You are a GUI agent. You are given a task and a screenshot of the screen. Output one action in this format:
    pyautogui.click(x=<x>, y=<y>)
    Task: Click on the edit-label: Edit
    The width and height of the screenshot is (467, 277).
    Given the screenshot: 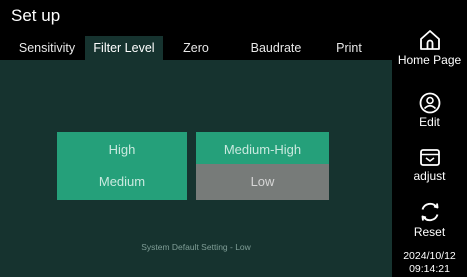 What is the action you would take?
    pyautogui.click(x=429, y=122)
    